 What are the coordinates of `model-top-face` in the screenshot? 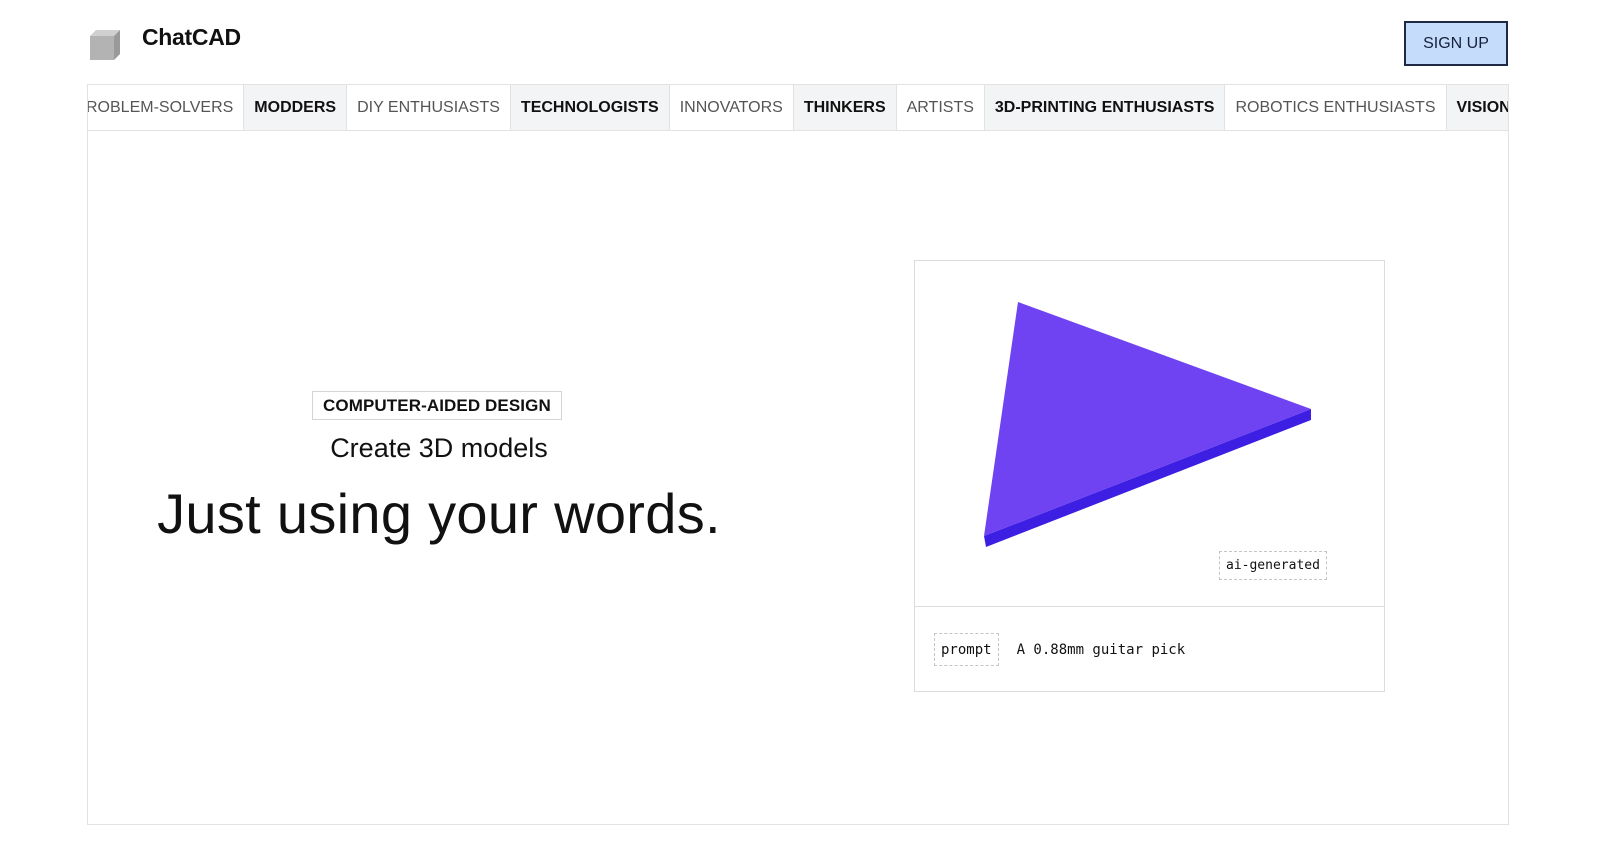 It's located at (1147, 419).